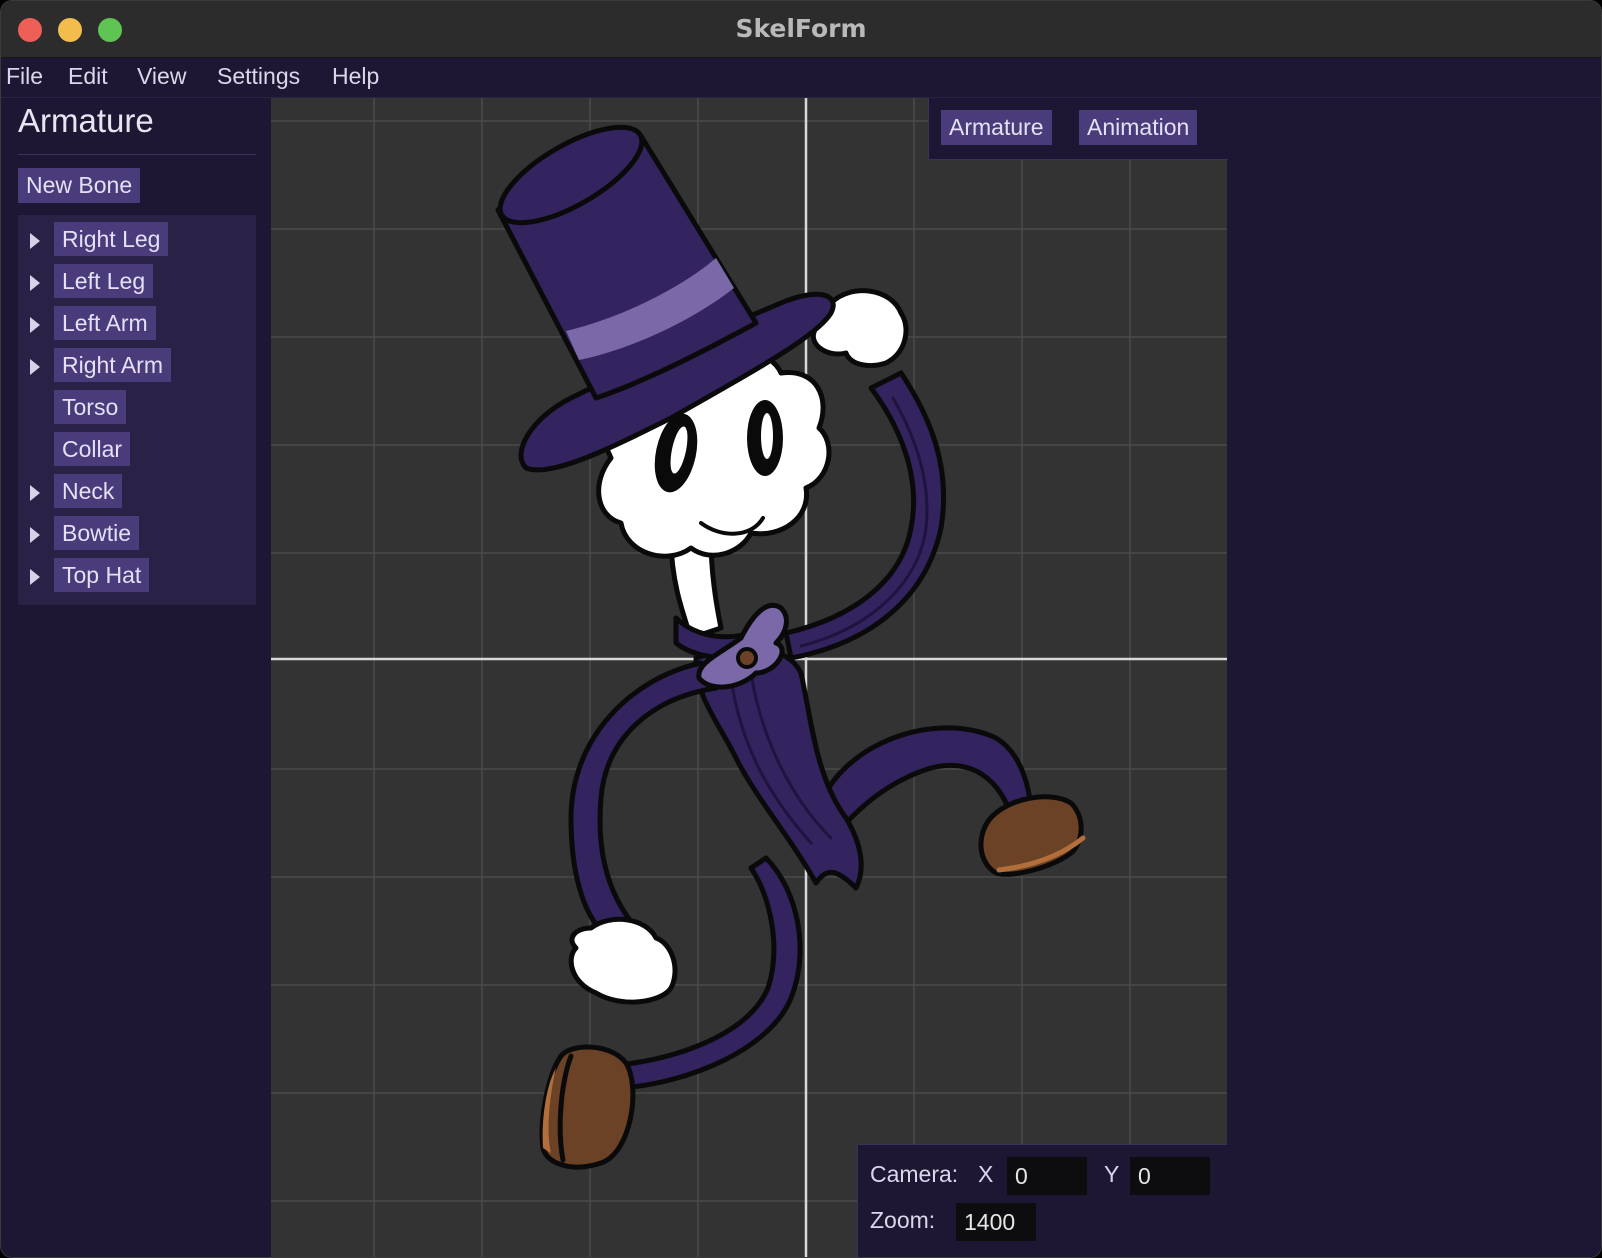  Describe the element at coordinates (643, 800) in the screenshot. I see `left-arm` at that location.